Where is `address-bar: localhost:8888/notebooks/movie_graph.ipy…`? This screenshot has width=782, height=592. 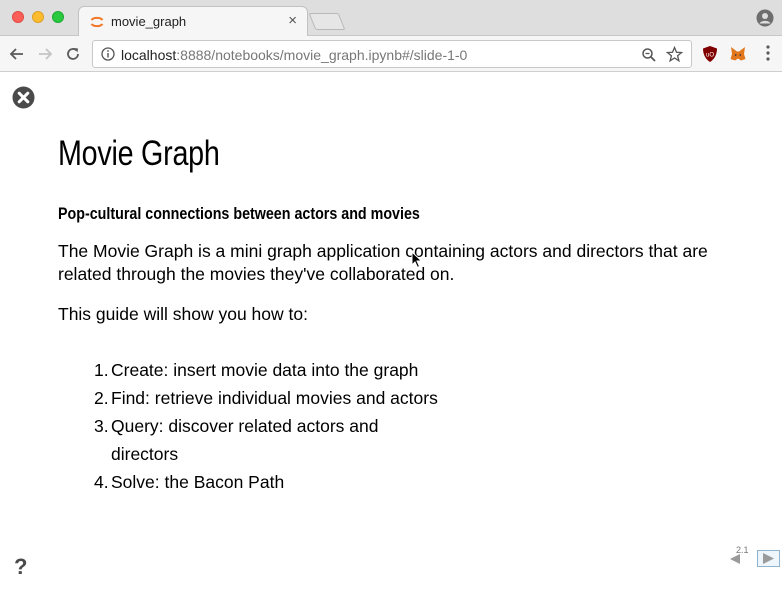
address-bar: localhost:8888/notebooks/movie_graph.ipy… is located at coordinates (392, 54).